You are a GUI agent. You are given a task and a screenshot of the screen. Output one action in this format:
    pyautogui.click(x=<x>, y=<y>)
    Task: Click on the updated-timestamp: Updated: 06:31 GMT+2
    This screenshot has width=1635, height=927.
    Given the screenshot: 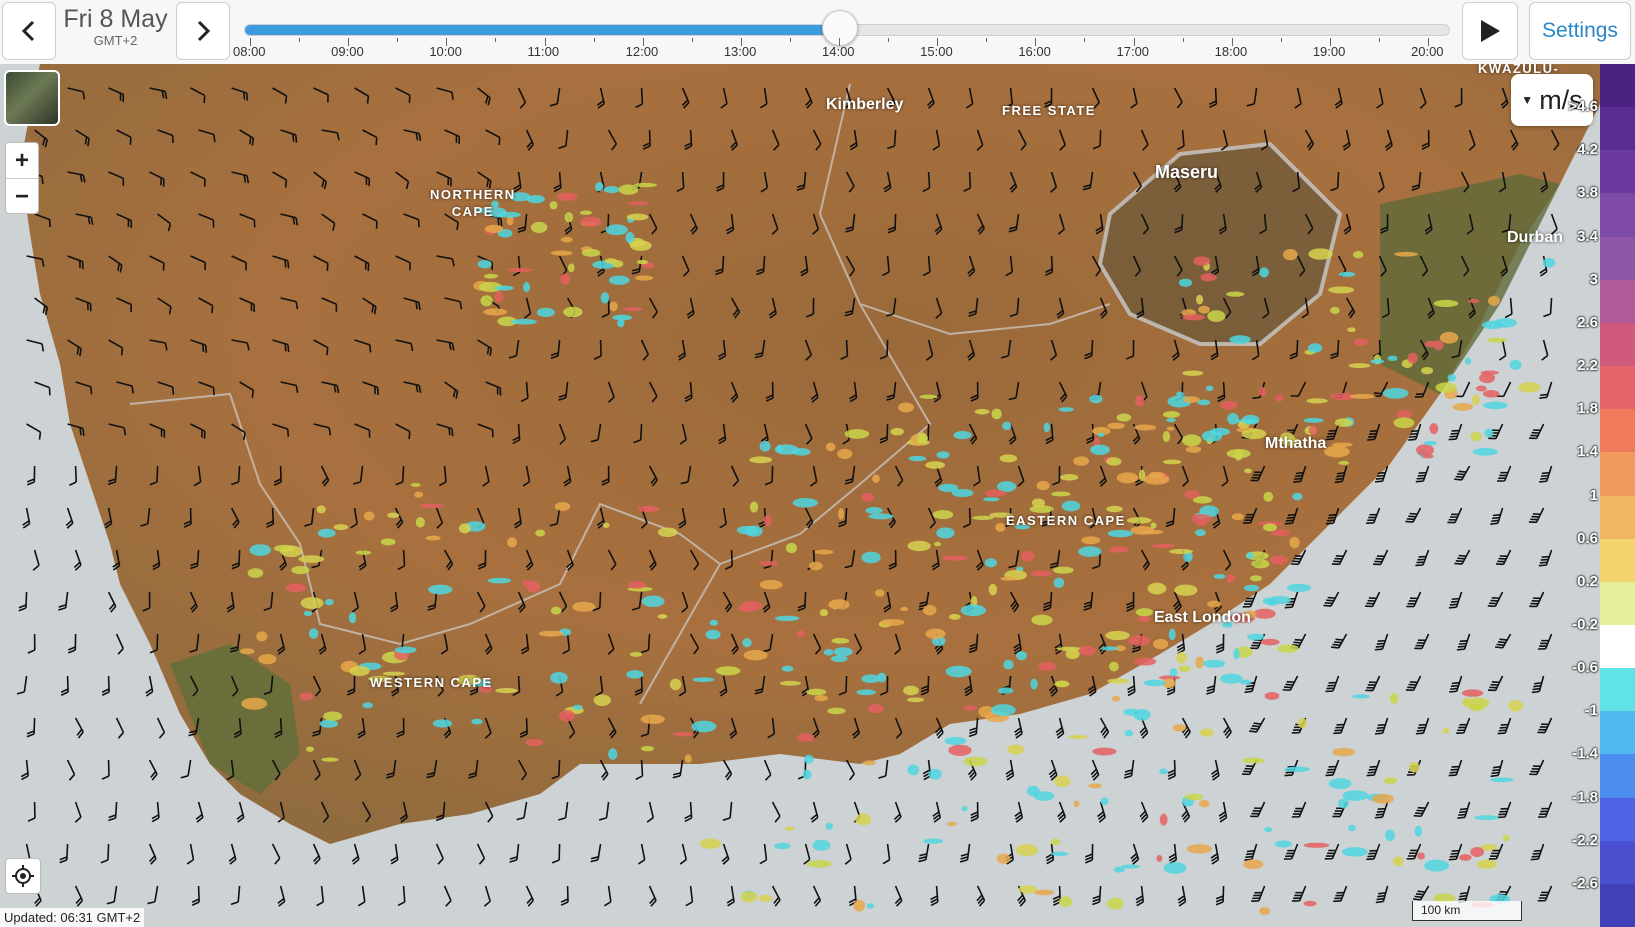 What is the action you would take?
    pyautogui.click(x=72, y=917)
    